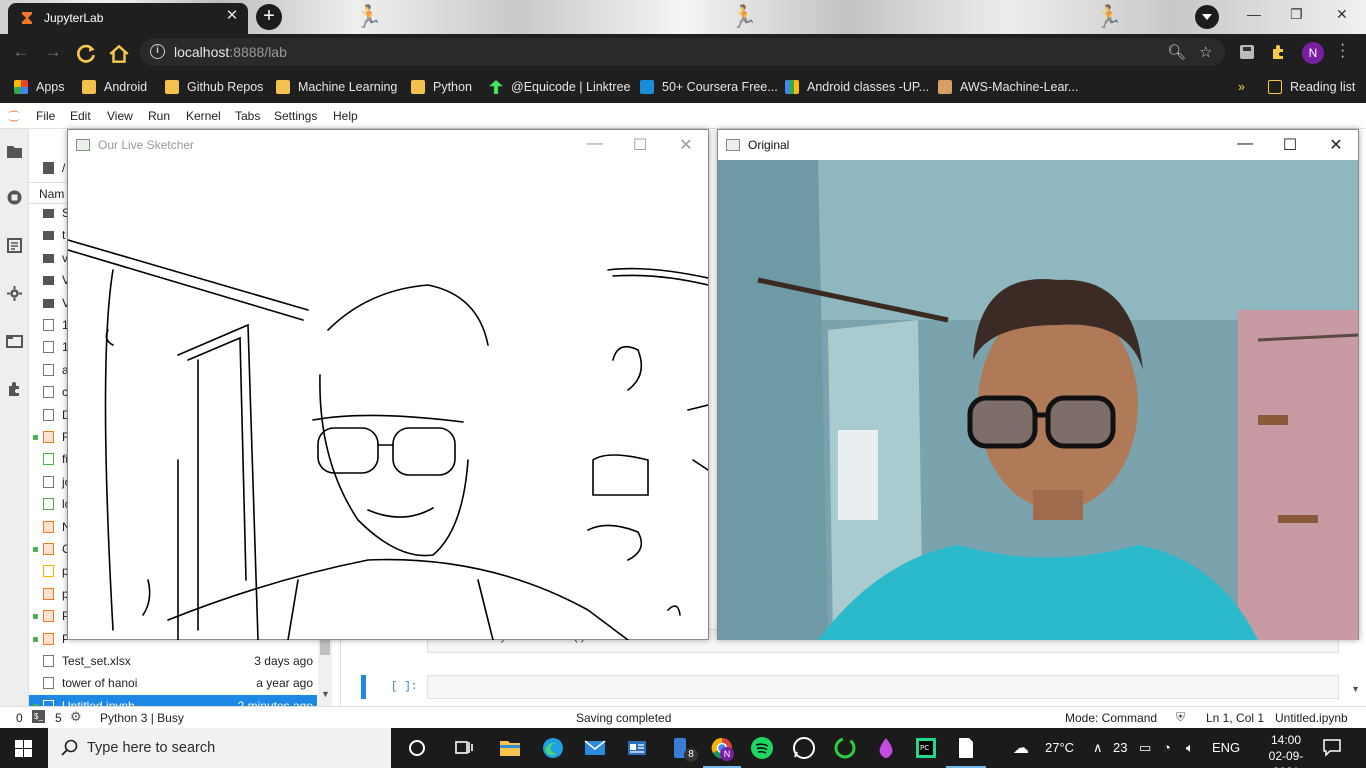  Describe the element at coordinates (114, 87) in the screenshot. I see `bookmark-android: Android` at that location.